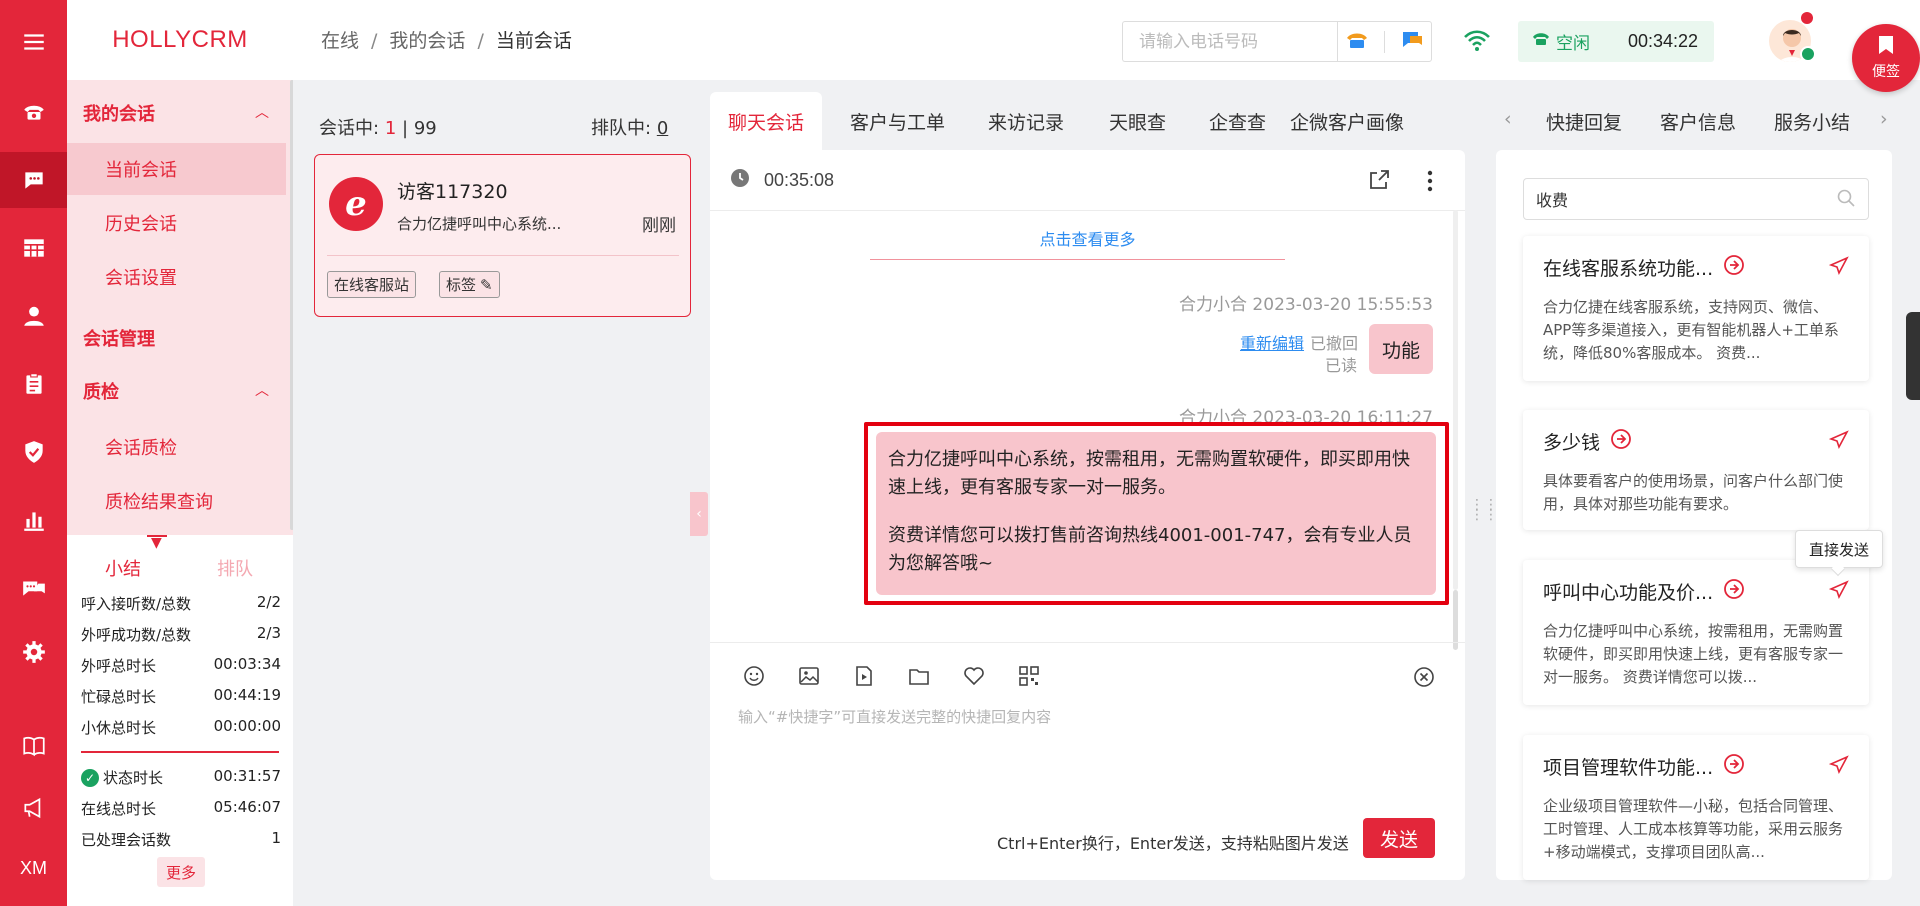 The image size is (1920, 906). I want to click on quick-reply-card: 多少钱 具体要看客户的使用场景，问客户什么部门使用，具体对那些功能有要求。, so click(1696, 470).